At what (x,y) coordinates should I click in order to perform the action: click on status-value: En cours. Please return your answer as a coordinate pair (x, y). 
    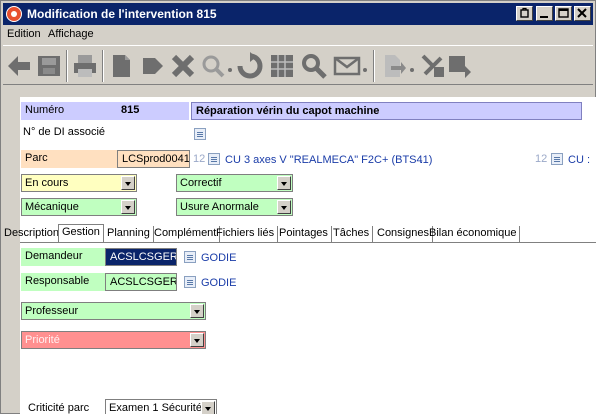
    Looking at the image, I should click on (47, 183).